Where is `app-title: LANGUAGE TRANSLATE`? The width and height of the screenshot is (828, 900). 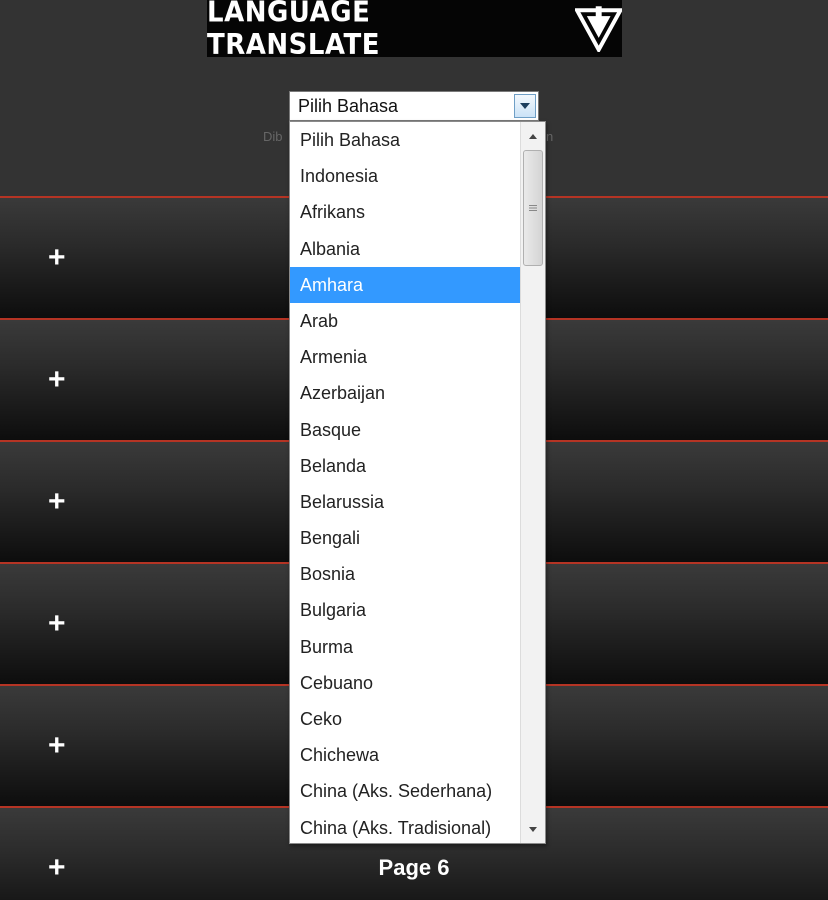 app-title: LANGUAGE TRANSLATE is located at coordinates (294, 30).